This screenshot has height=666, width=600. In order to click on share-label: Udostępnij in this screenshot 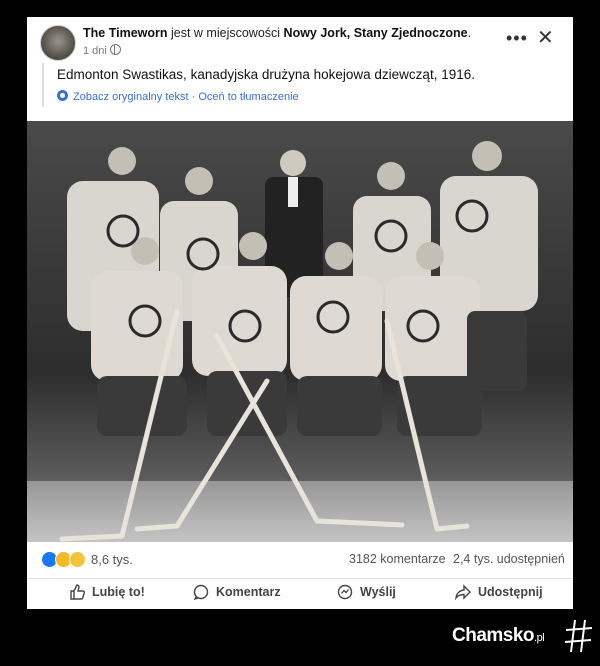, I will do `click(510, 592)`.